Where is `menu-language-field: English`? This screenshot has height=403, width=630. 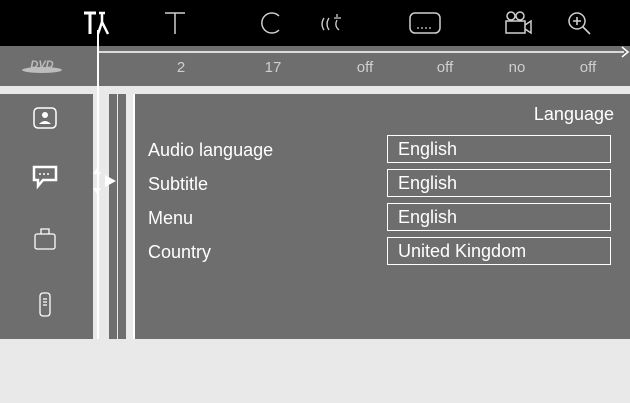 menu-language-field: English is located at coordinates (499, 217).